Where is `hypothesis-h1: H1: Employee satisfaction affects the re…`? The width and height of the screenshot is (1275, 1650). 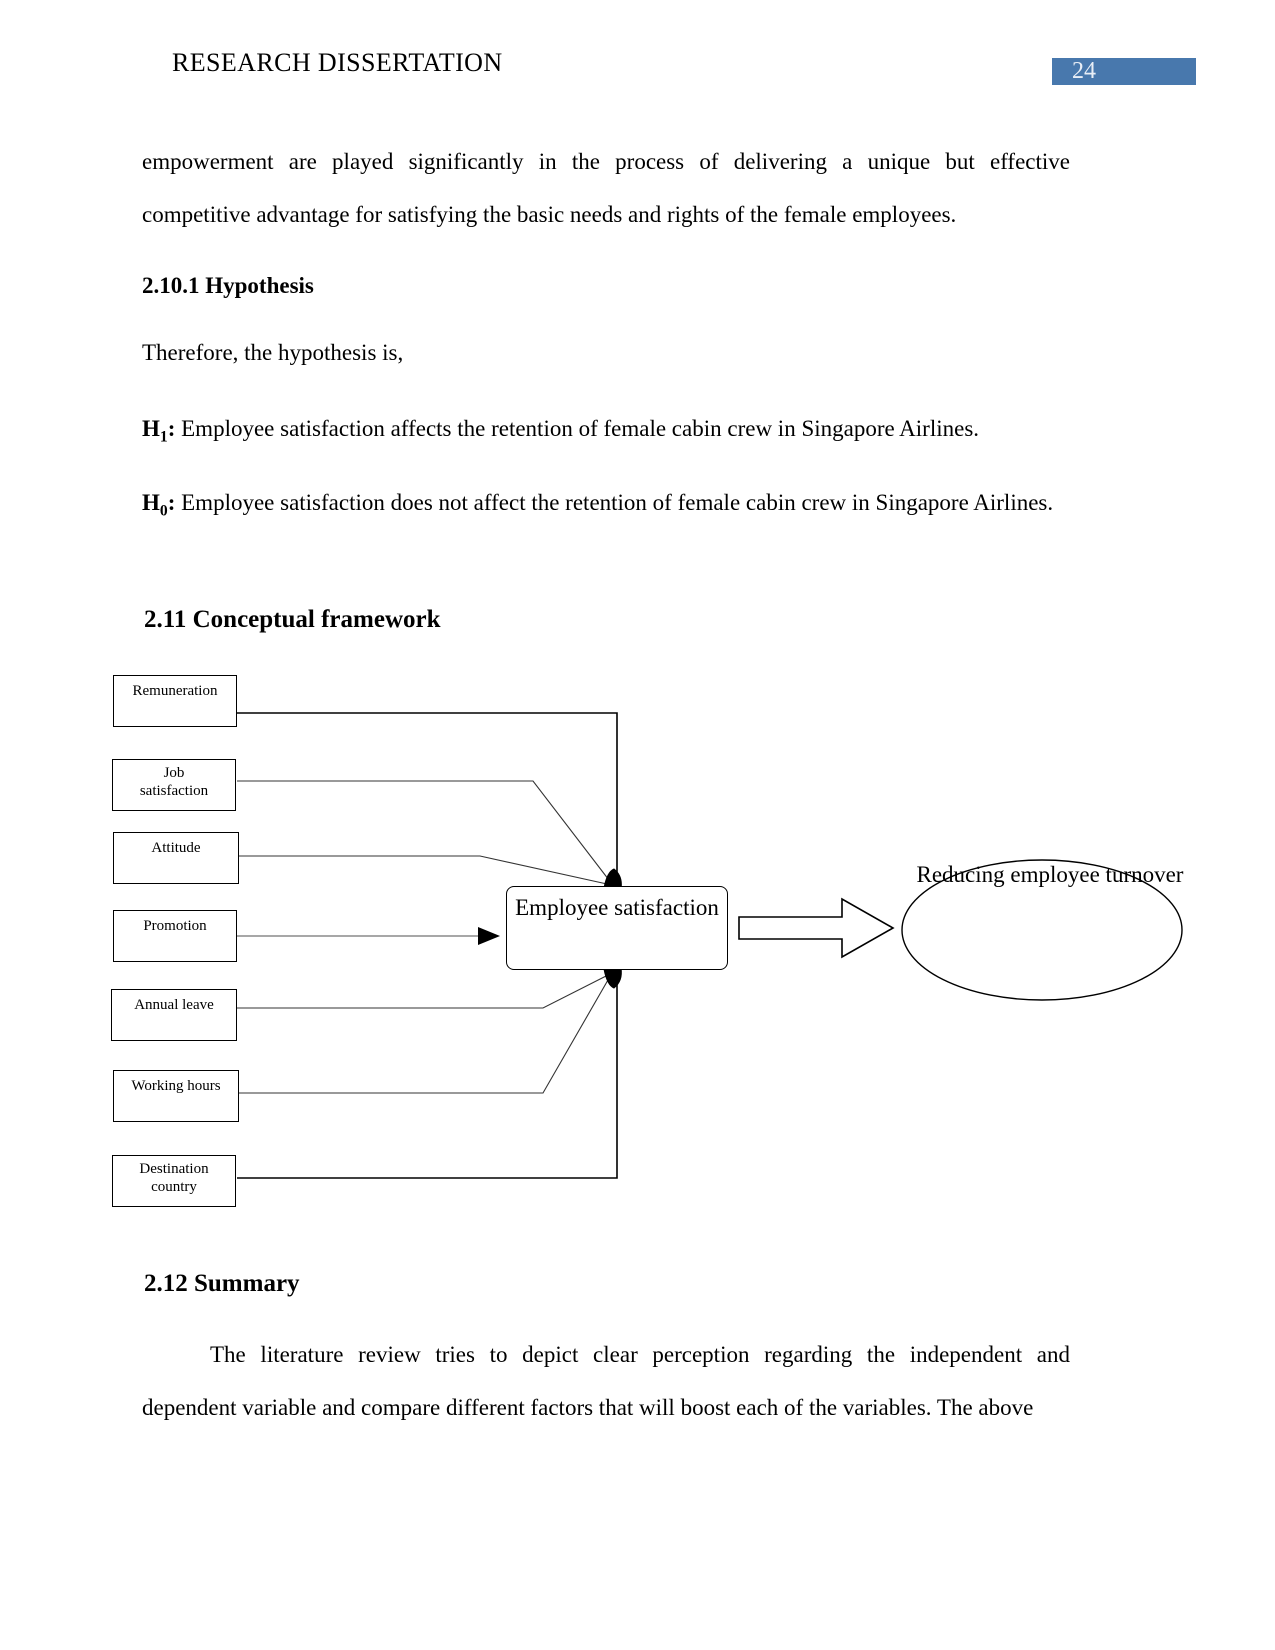 hypothesis-h1: H1: Employee satisfaction affects the re… is located at coordinates (606, 433).